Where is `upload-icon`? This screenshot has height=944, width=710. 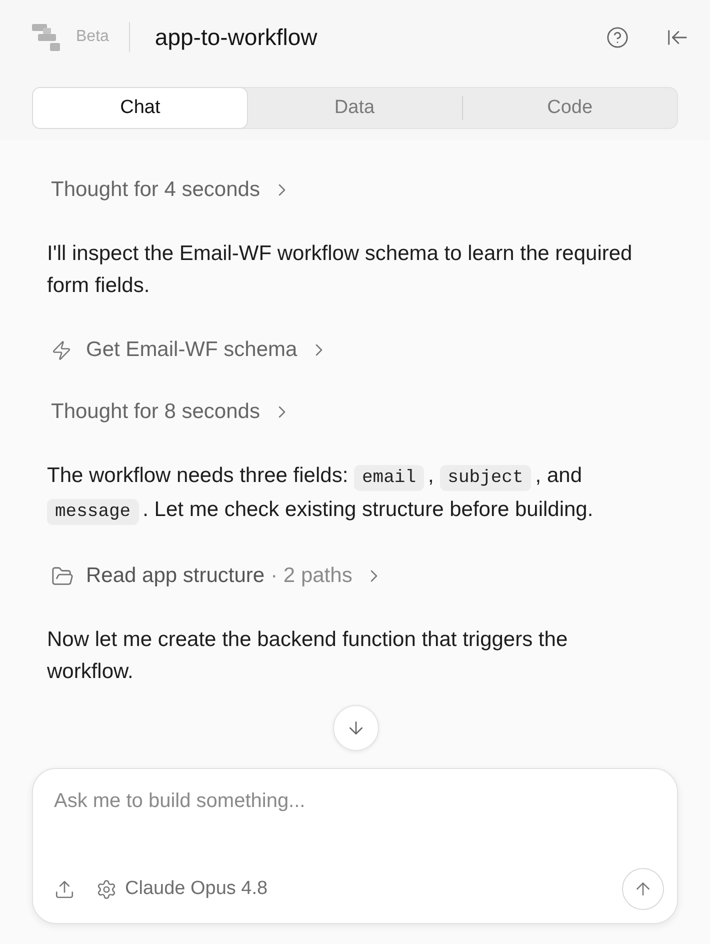 upload-icon is located at coordinates (64, 889).